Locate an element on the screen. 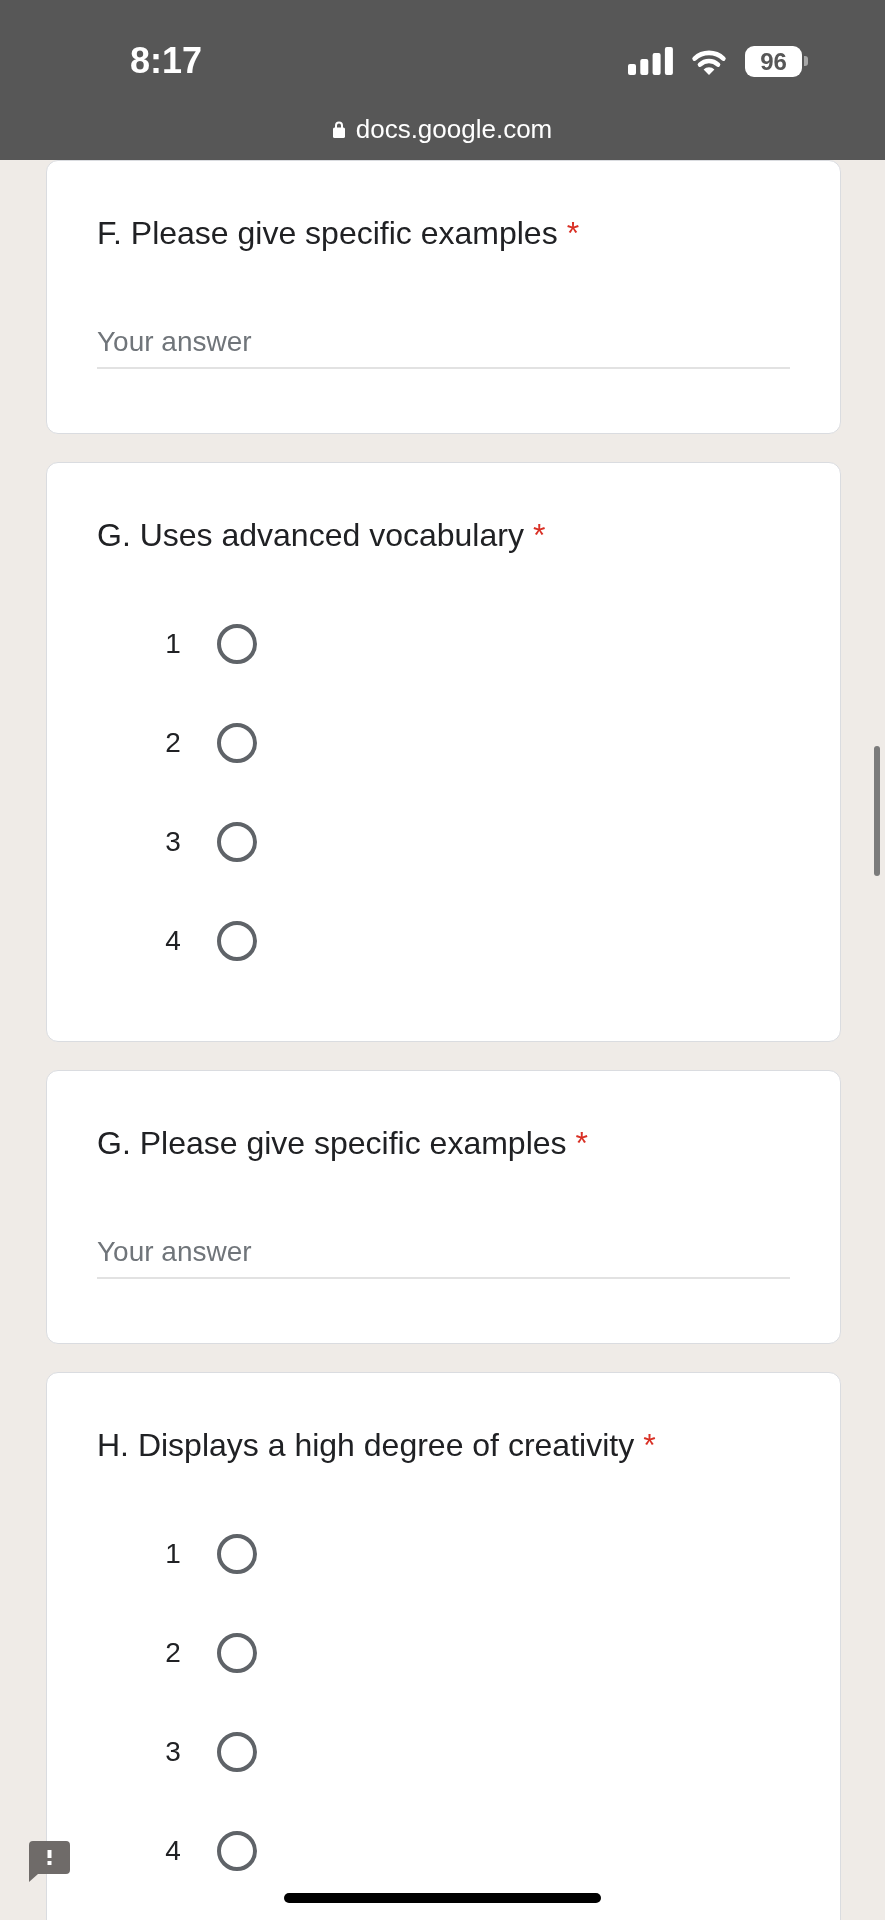 This screenshot has height=1920, width=885. question-title: G. Uses advanced vocabulary is located at coordinates (310, 535).